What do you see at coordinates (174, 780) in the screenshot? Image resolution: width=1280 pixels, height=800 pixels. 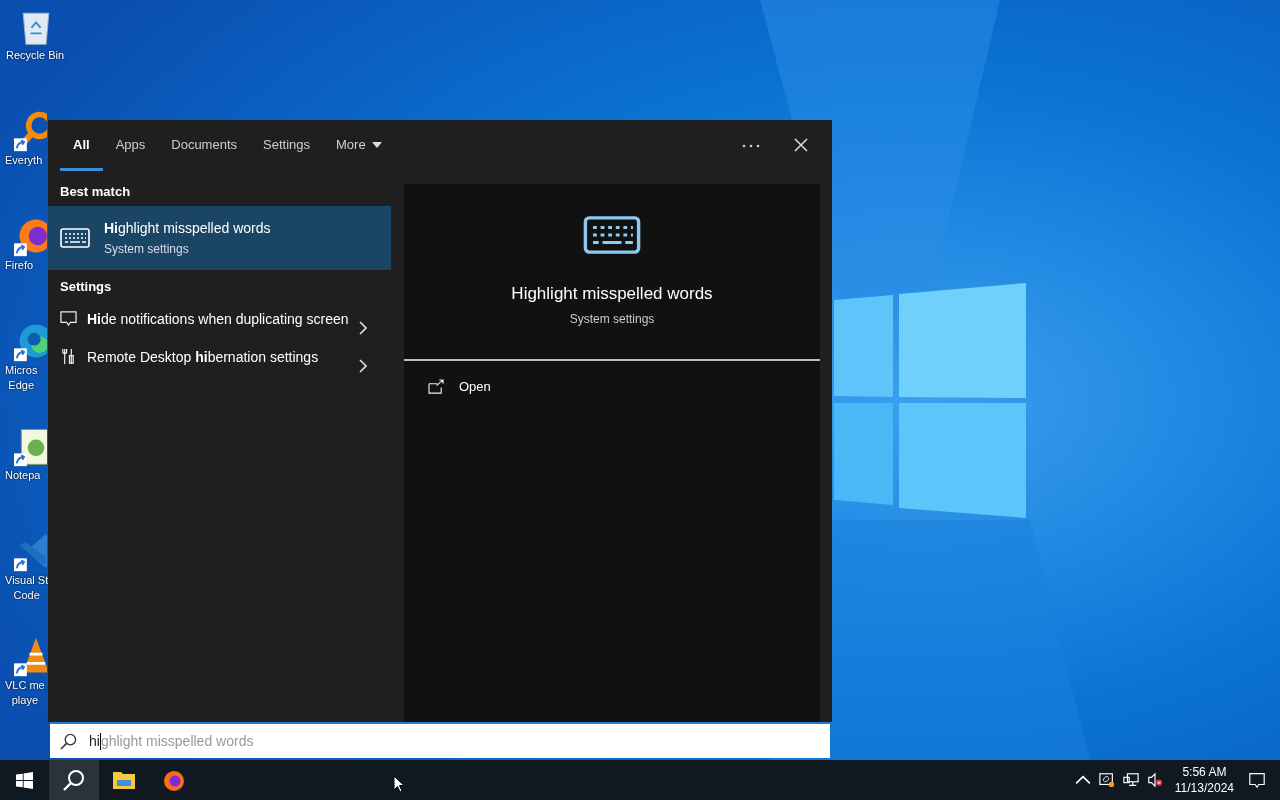 I see `firefox-icon` at bounding box center [174, 780].